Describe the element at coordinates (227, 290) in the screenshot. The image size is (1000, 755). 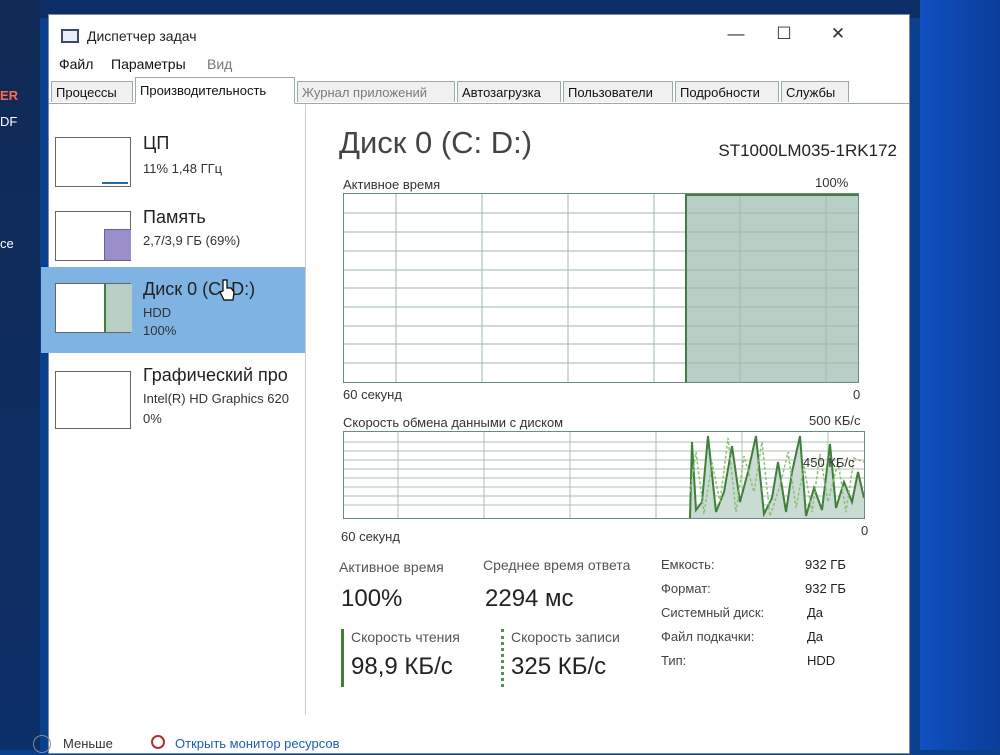
I see `hand-cursor-icon` at that location.